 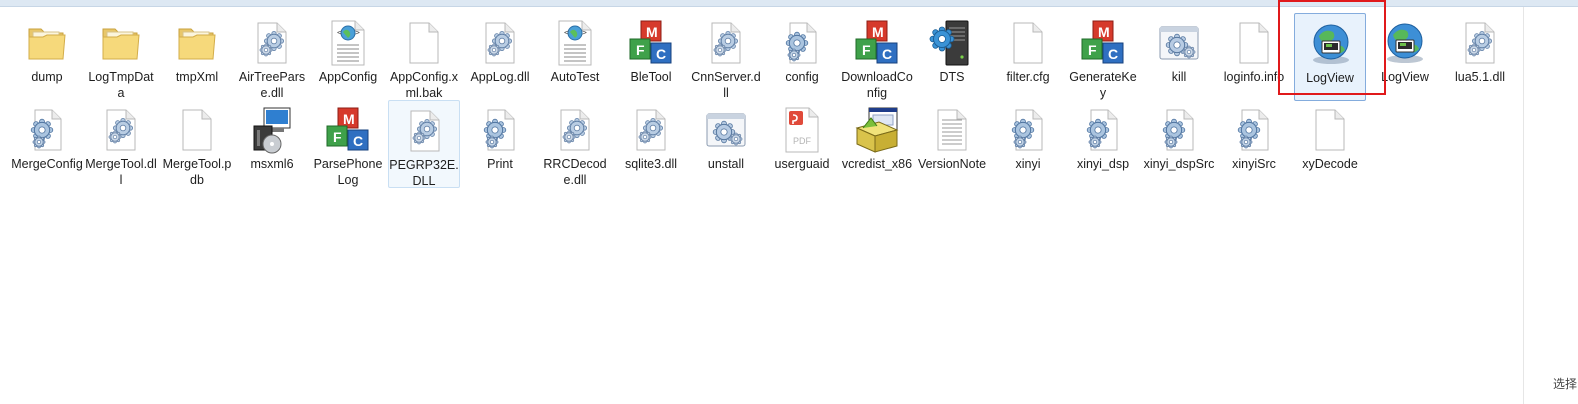 I want to click on file-item: M F C BleTool, so click(x=651, y=57).